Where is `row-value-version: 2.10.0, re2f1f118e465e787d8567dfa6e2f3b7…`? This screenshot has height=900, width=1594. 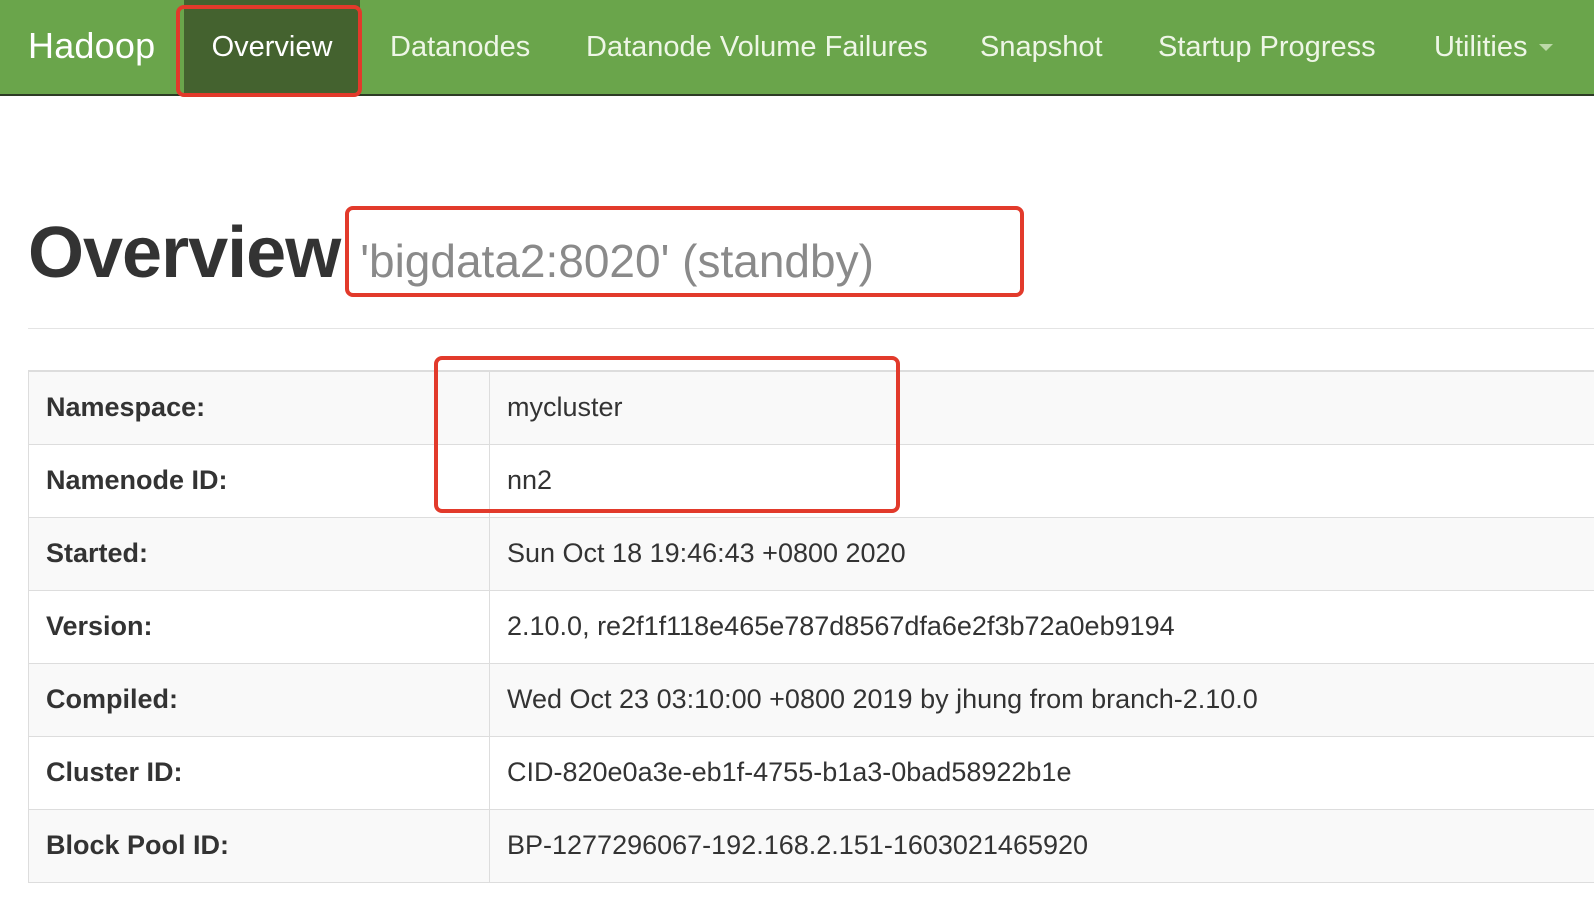
row-value-version: 2.10.0, re2f1f118e465e787d8567dfa6e2f3b7… is located at coordinates (1041, 626).